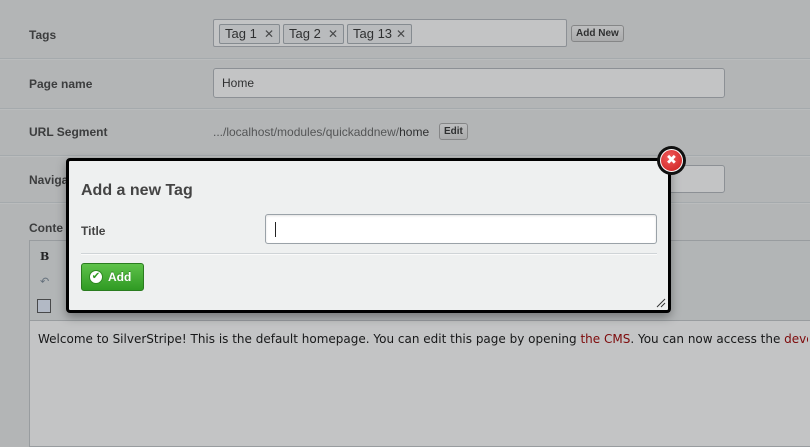 This screenshot has width=810, height=447. Describe the element at coordinates (461, 229) in the screenshot. I see `title-input` at that location.